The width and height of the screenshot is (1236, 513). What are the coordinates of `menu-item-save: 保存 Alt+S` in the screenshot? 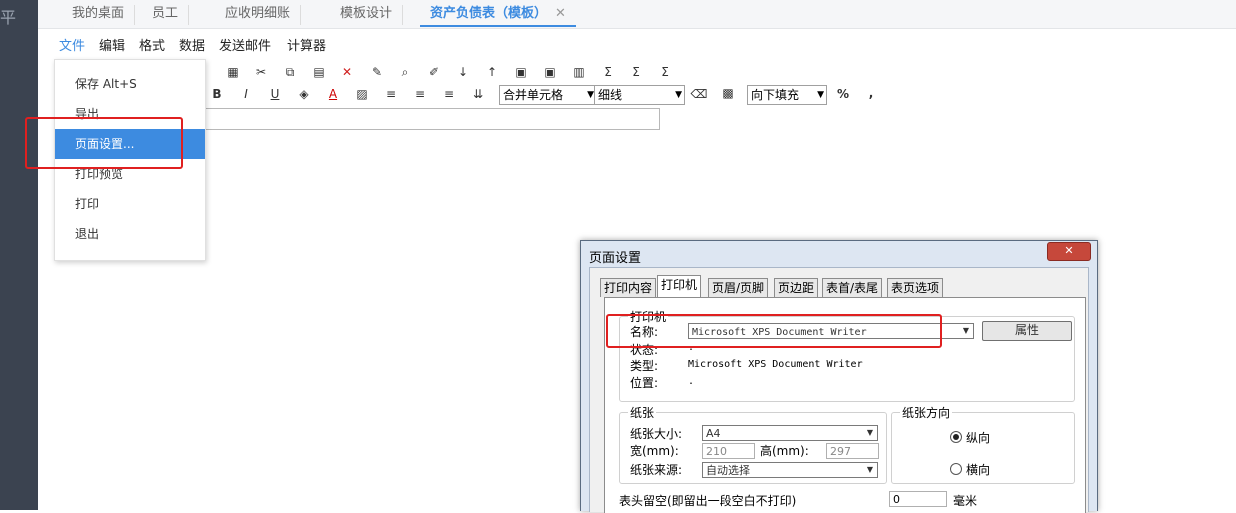 It's located at (130, 84).